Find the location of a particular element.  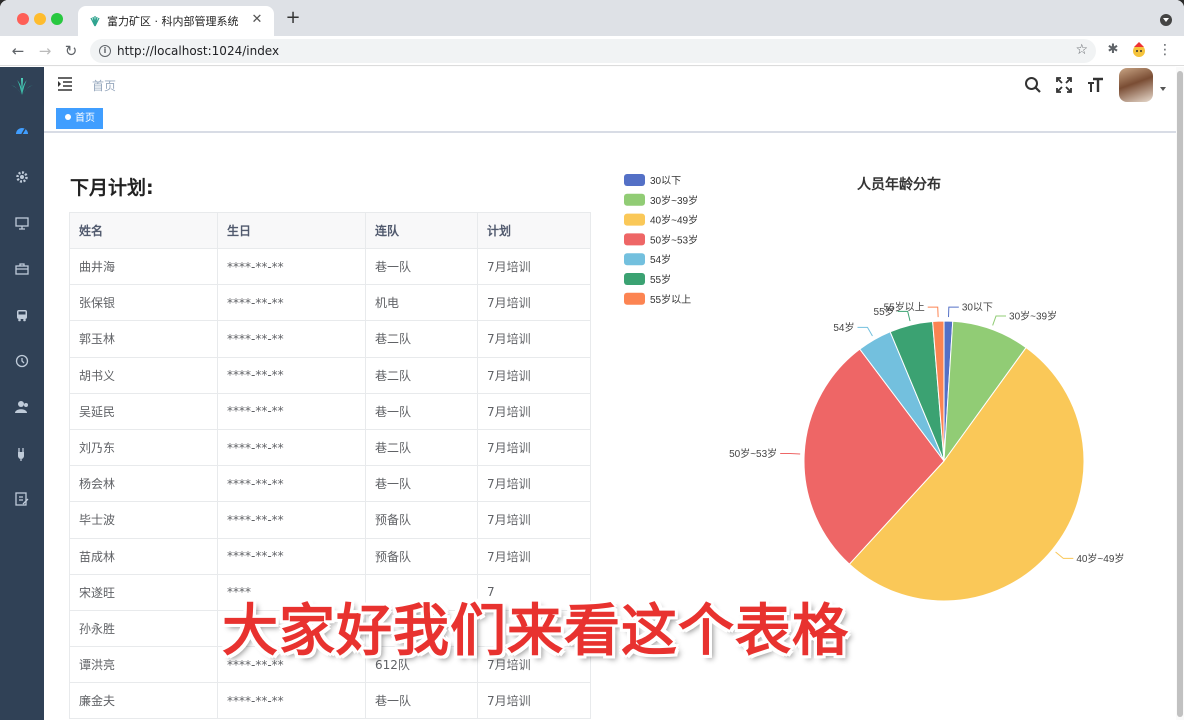

new-tab-button: + is located at coordinates (293, 18).